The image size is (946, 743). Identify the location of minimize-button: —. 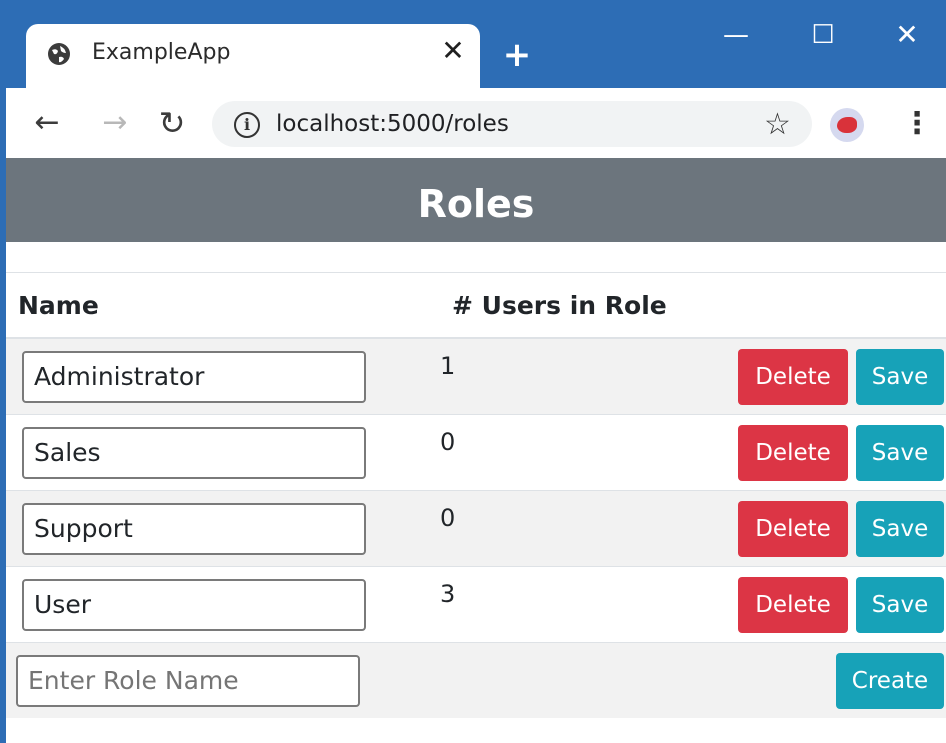
(736, 35).